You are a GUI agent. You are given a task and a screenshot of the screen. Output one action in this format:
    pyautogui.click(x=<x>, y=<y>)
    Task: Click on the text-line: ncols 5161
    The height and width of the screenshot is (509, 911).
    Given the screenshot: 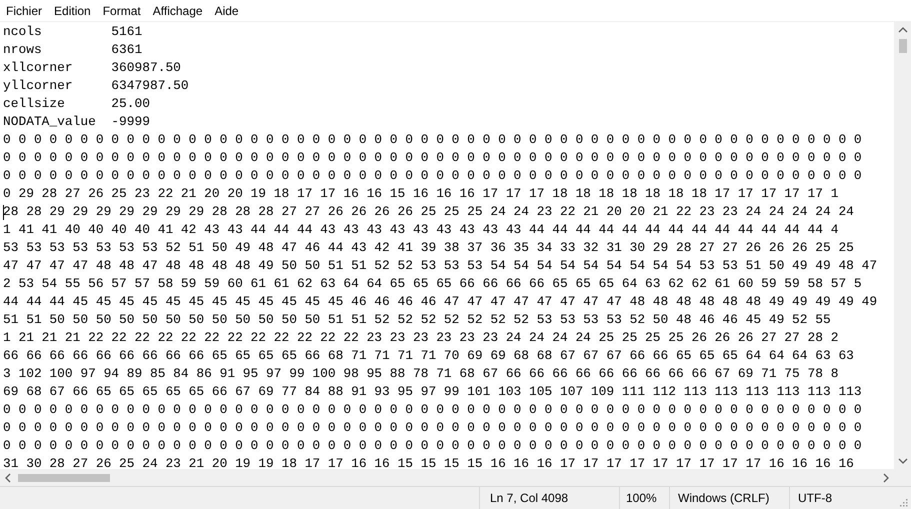 What is the action you would take?
    pyautogui.click(x=72, y=31)
    